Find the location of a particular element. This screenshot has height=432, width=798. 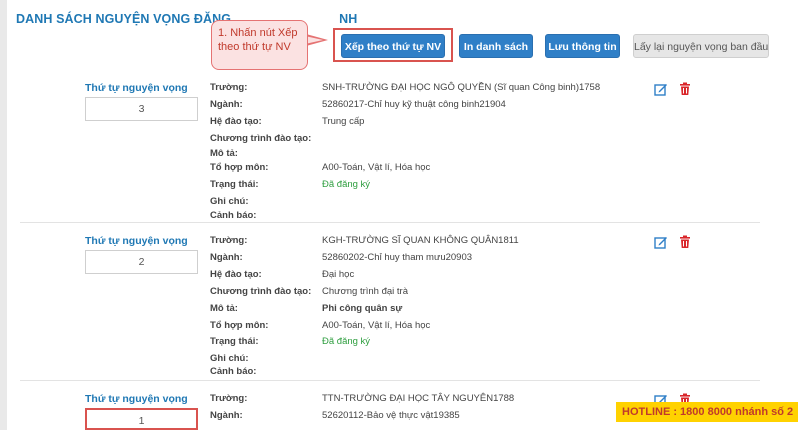

order-input: 1 is located at coordinates (141, 419).